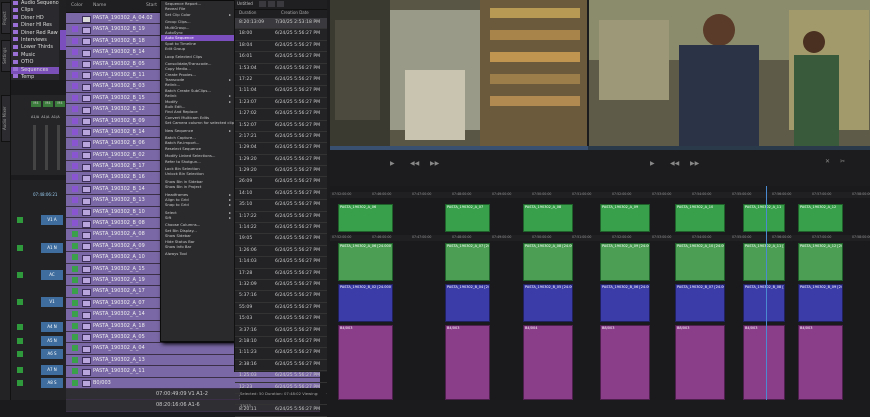 Image resolution: width=870 pixels, height=417 pixels. What do you see at coordinates (281, 343) in the screenshot?
I see `bin-column-row: 2:18:10 6/24/25 5:56:27 PM` at bounding box center [281, 343].